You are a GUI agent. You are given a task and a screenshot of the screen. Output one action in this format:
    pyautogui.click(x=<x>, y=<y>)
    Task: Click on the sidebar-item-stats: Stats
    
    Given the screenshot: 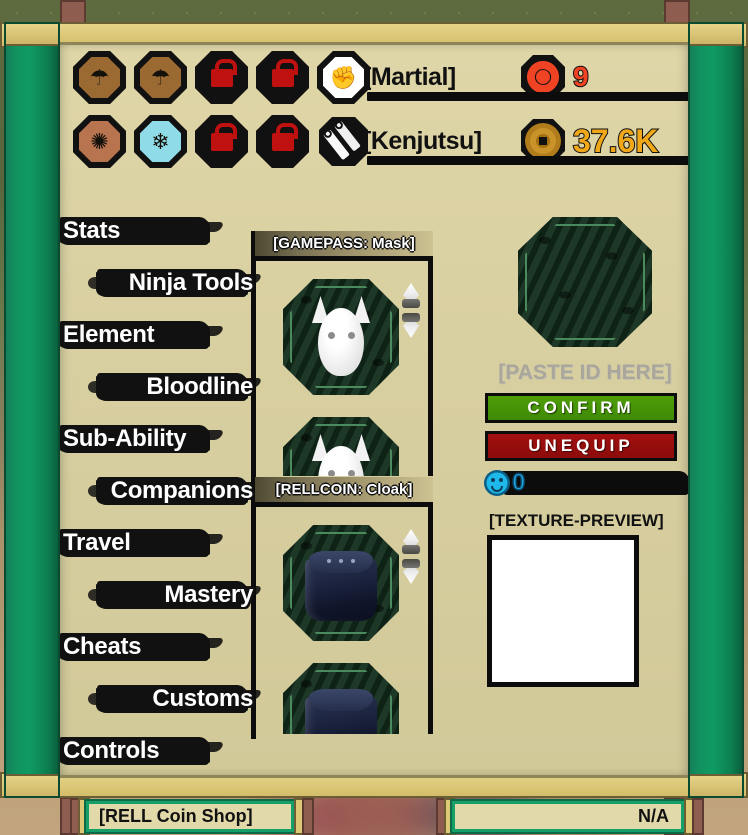 What is the action you would take?
    pyautogui.click(x=159, y=231)
    